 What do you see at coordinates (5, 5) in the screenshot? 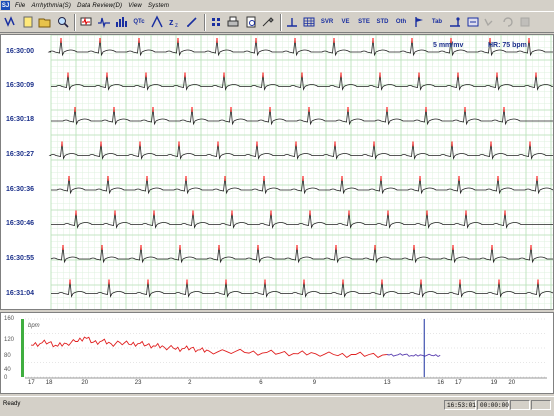
I see `app-icon: SJ` at bounding box center [5, 5].